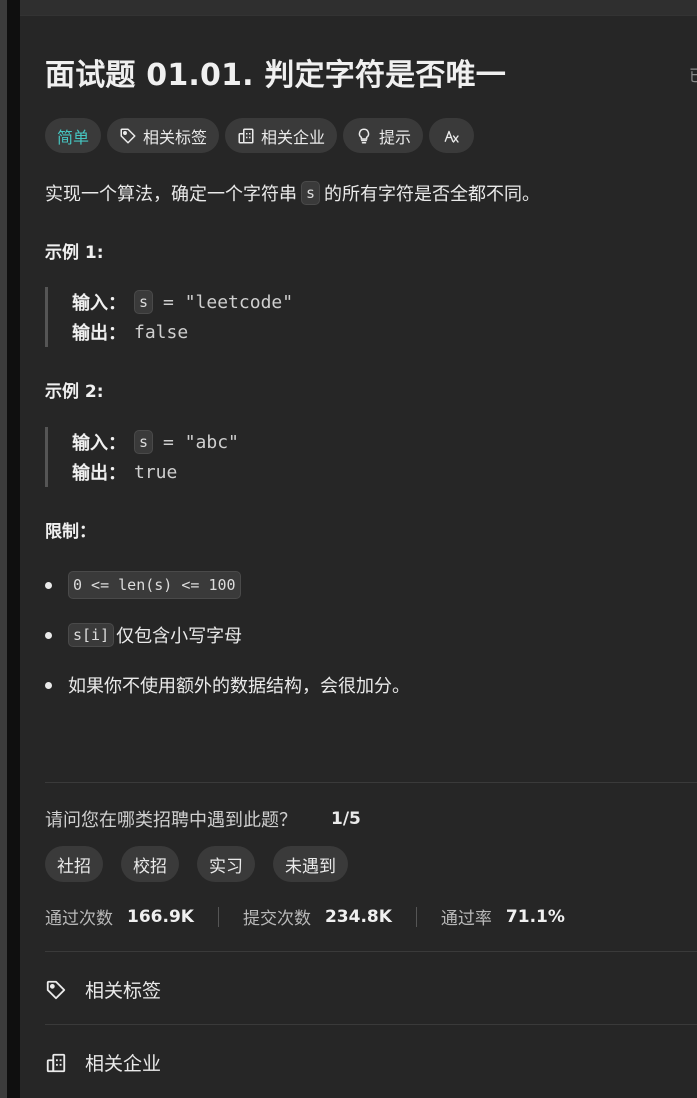  Describe the element at coordinates (310, 864) in the screenshot. I see `survey-option-not-encountered: 未遇到` at that location.